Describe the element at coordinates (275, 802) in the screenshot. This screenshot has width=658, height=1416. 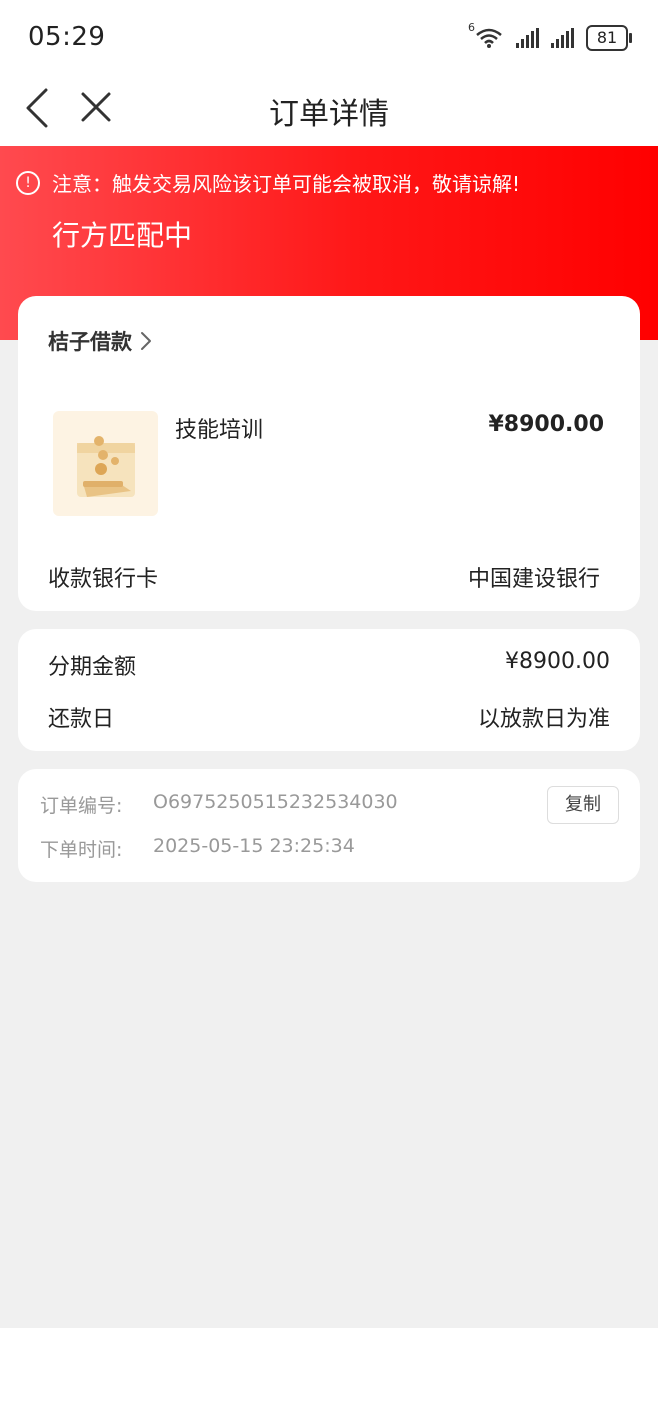
I see `order-number-value: O6975250515232534030` at that location.